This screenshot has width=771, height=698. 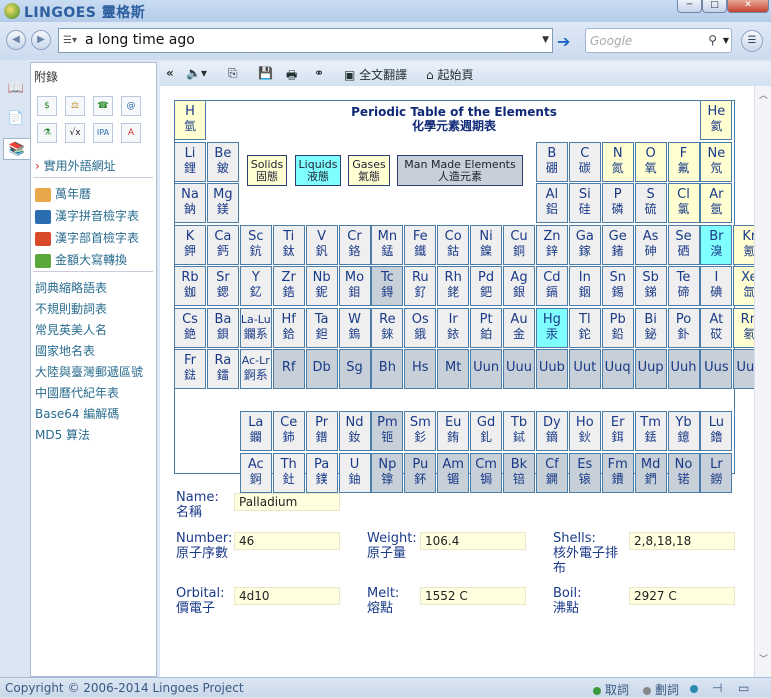 I want to click on element-cell-co: Co 鈷, so click(x=453, y=244).